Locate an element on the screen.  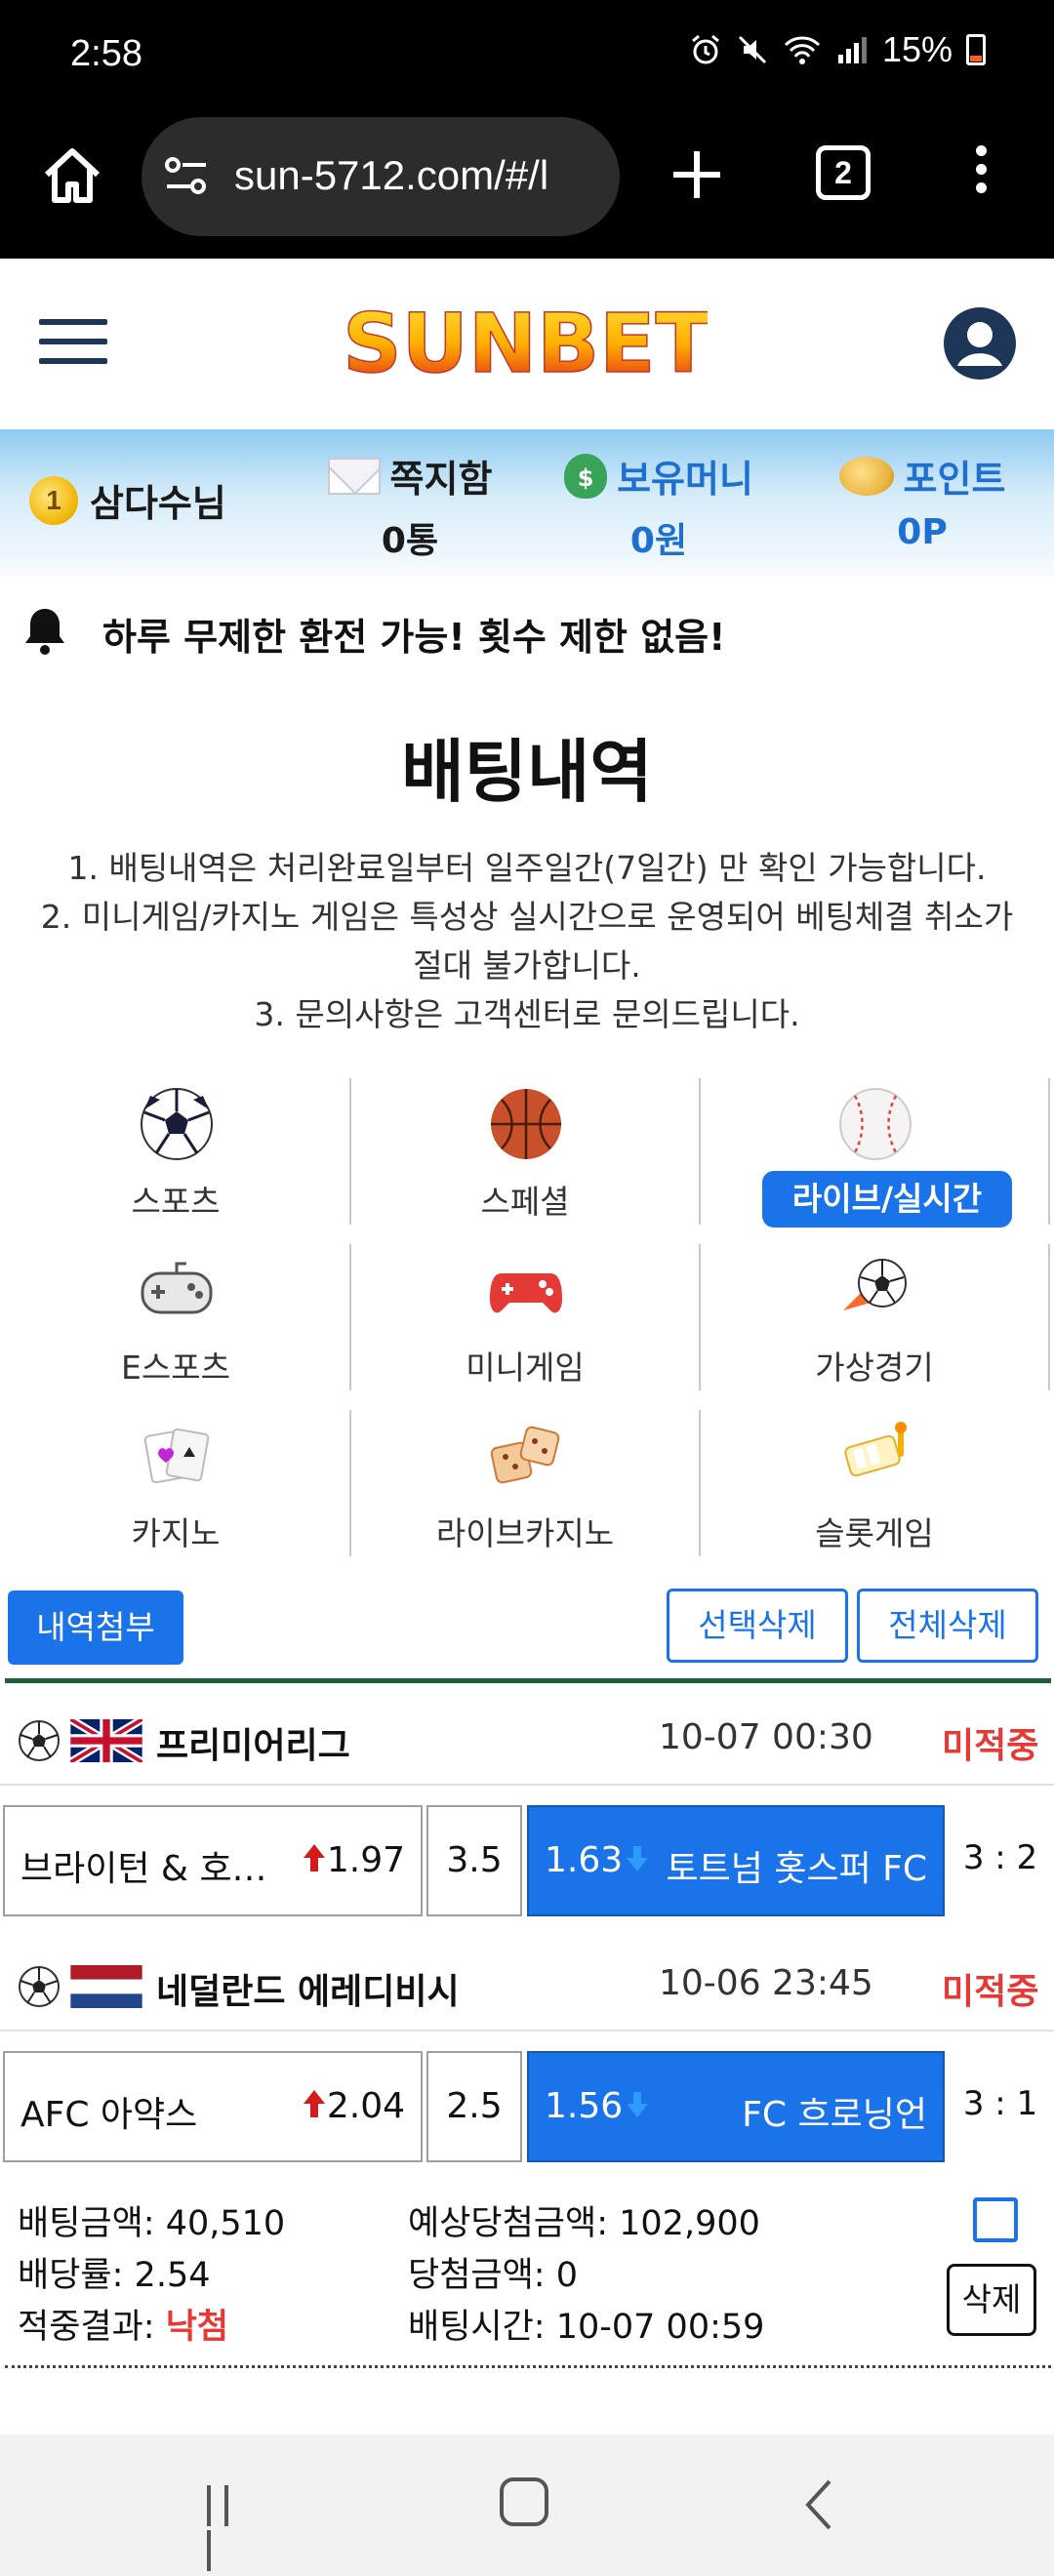
svg-text: SUNBET is located at coordinates (527, 342).